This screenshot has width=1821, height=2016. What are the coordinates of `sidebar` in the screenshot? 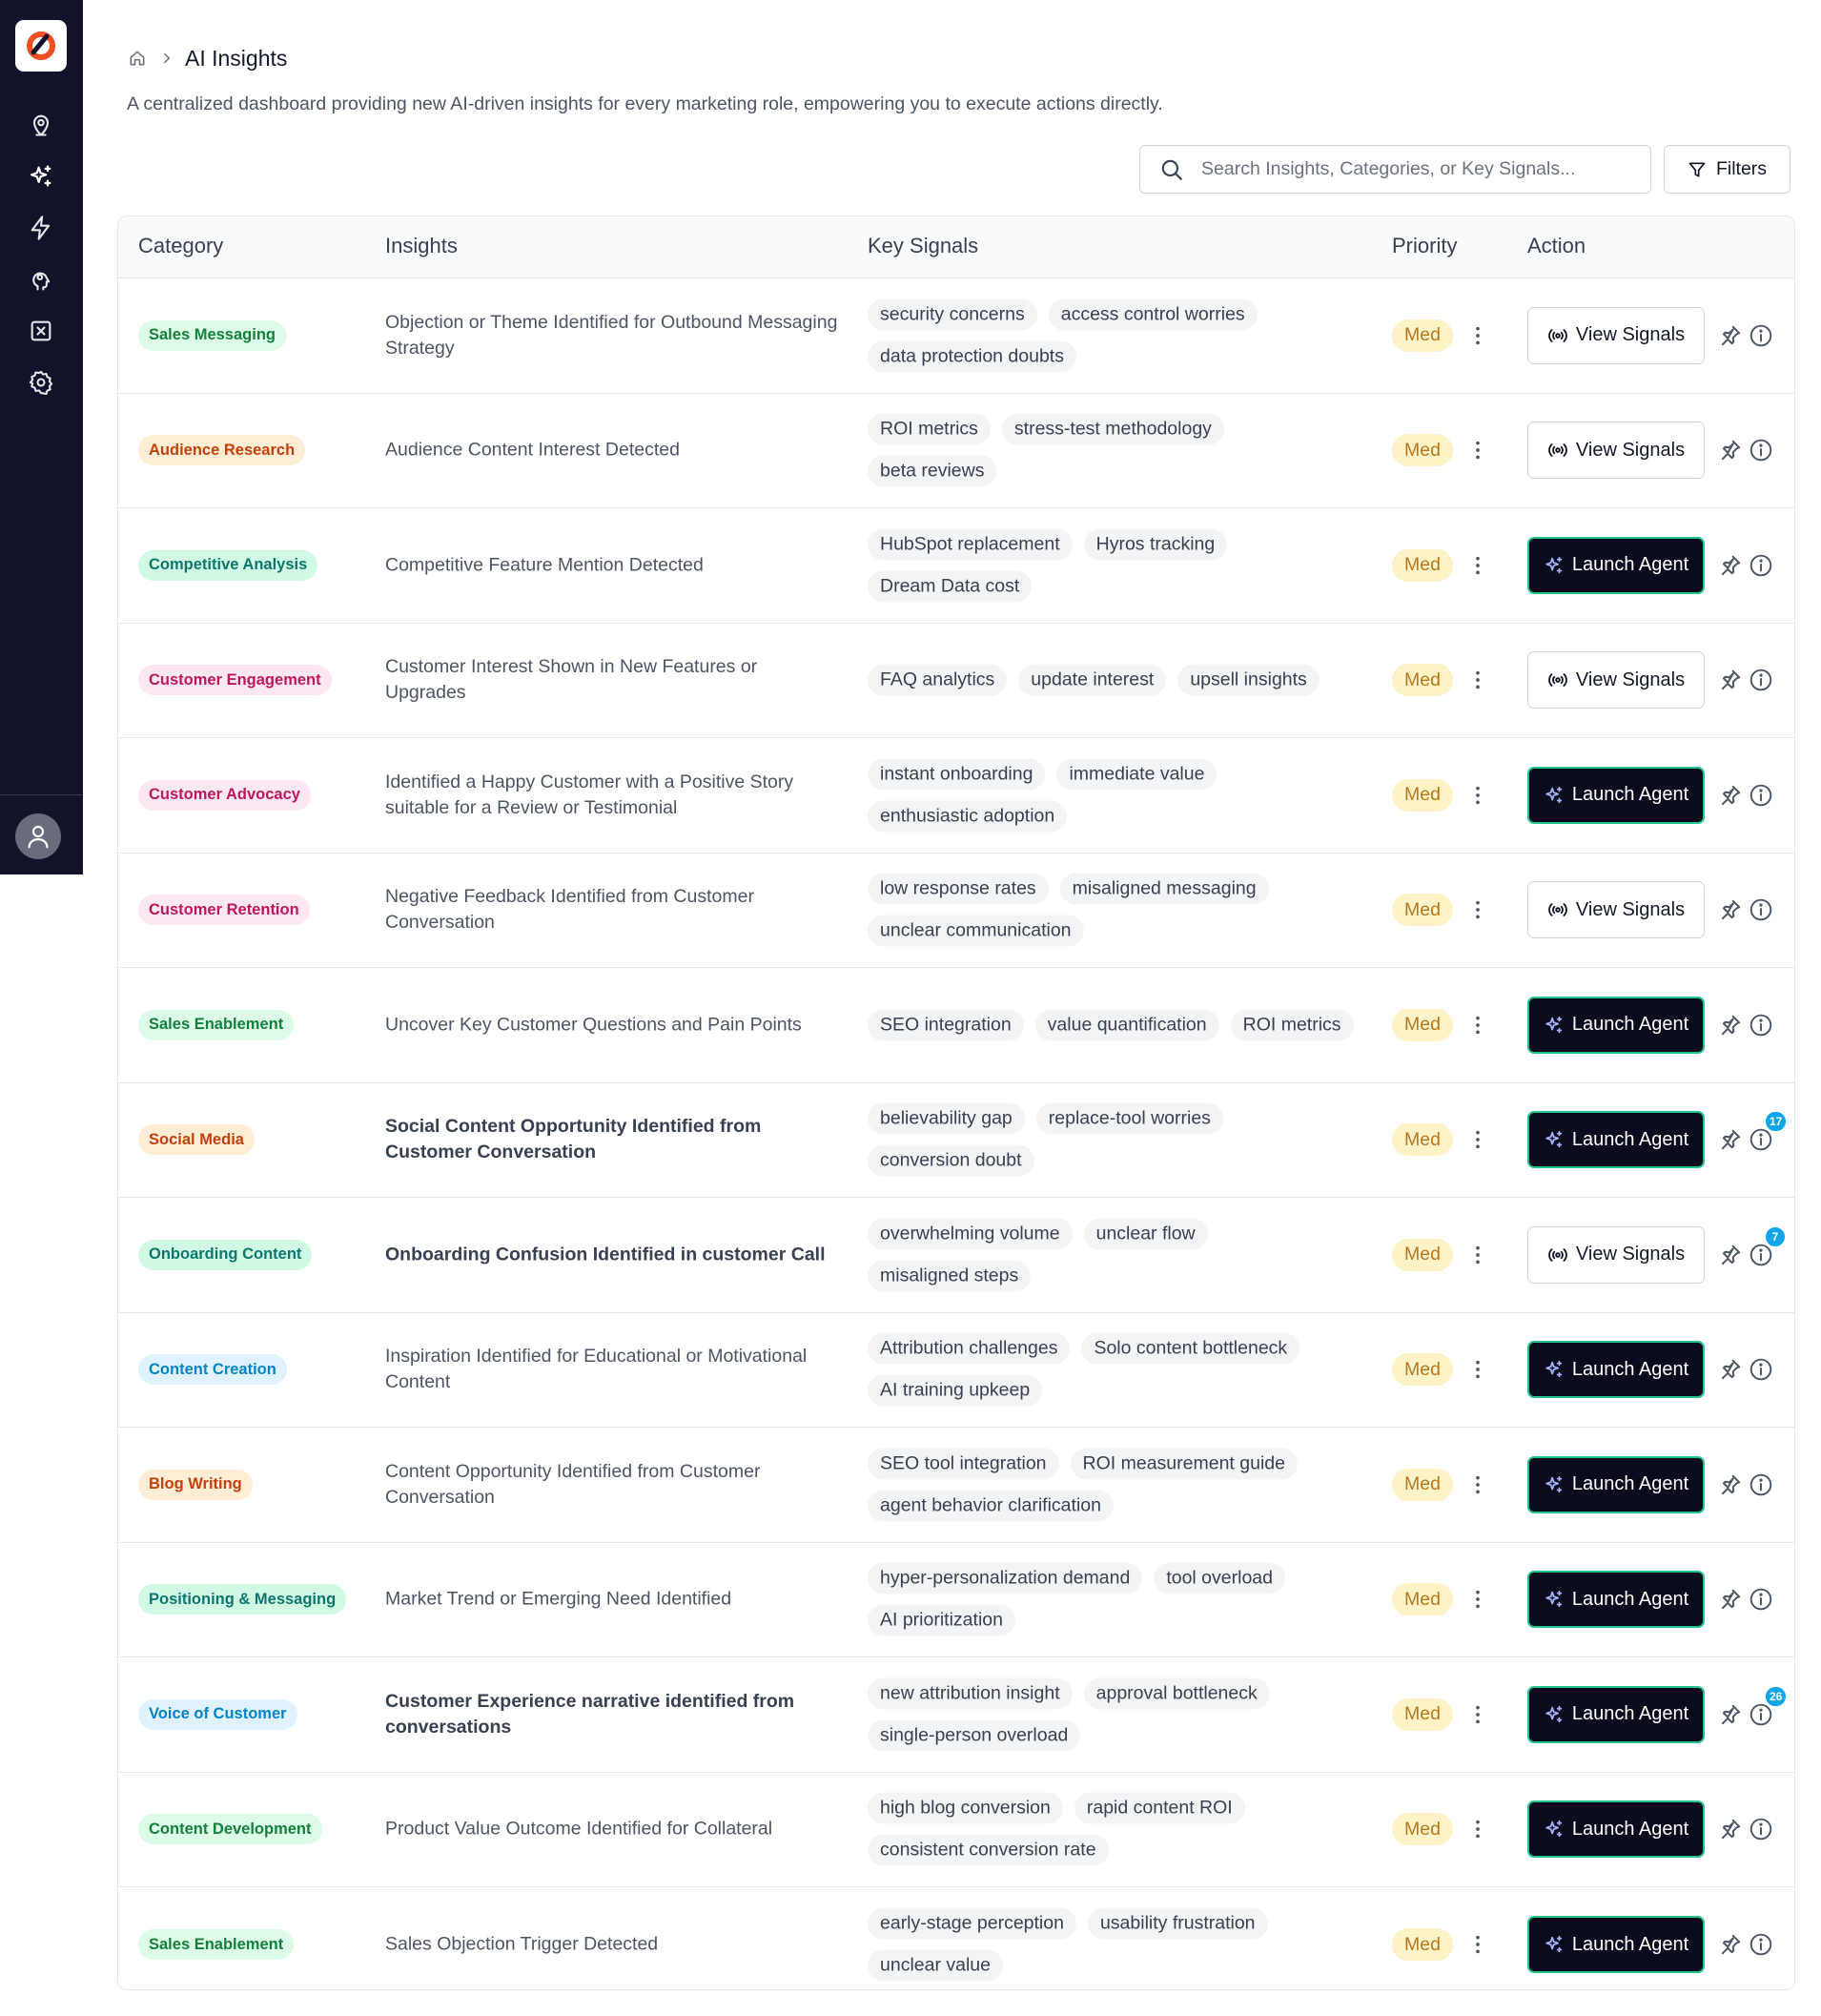 It's located at (41, 437).